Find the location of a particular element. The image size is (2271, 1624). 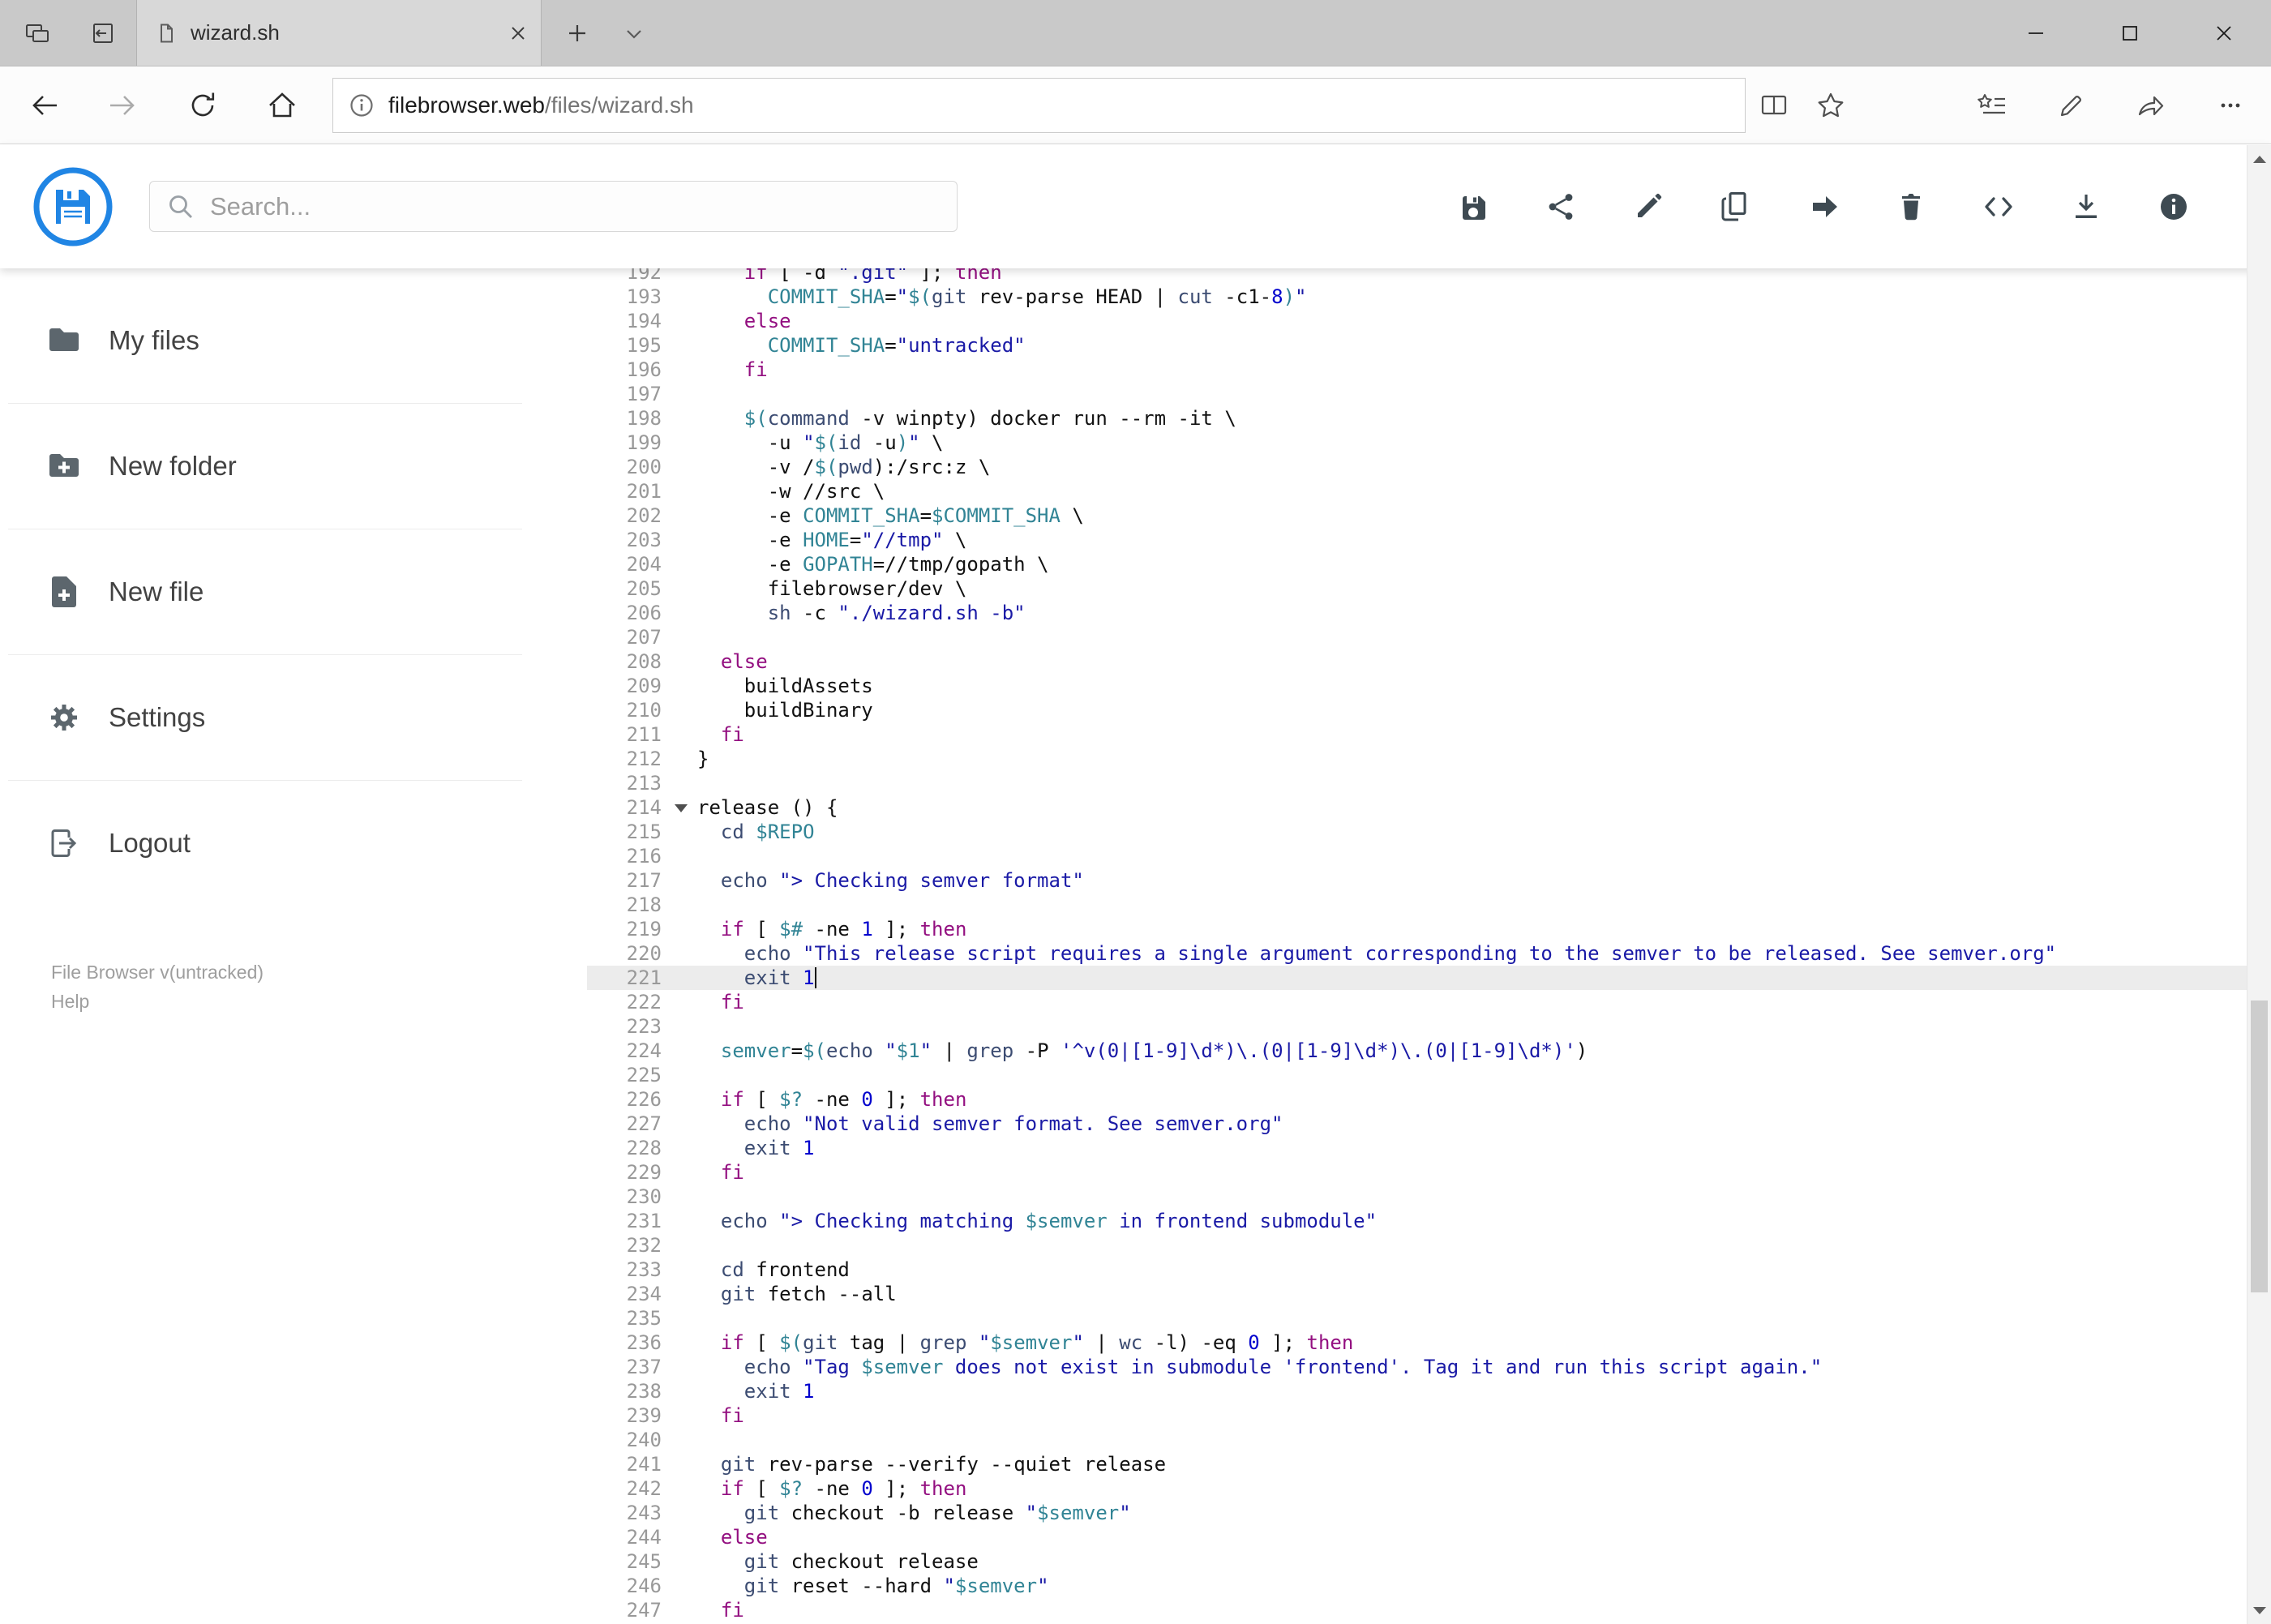

code-editor-button is located at coordinates (1999, 207).